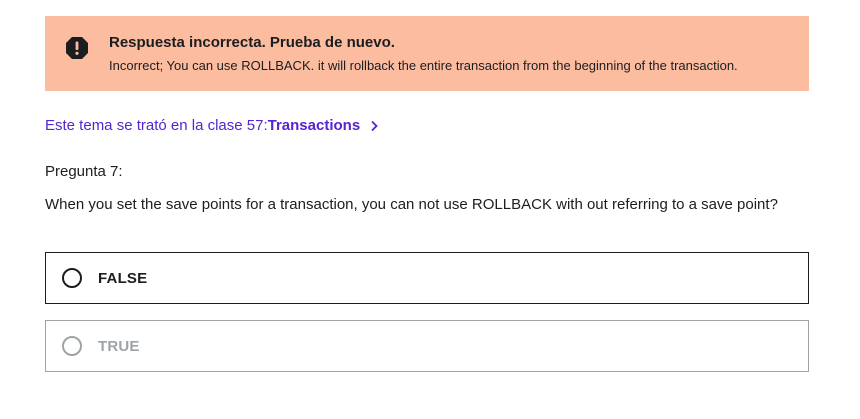 This screenshot has width=860, height=419. I want to click on answer-option-true: TRUE, so click(427, 346).